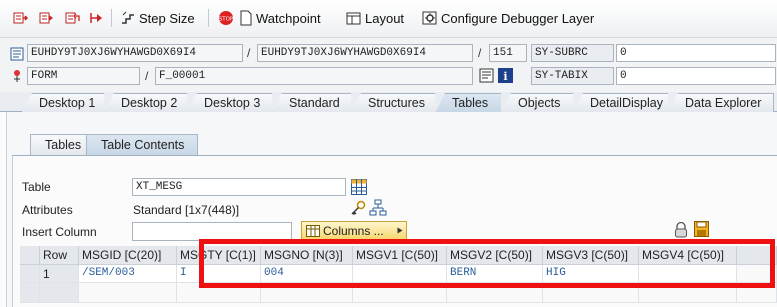  I want to click on table-view-icon, so click(359, 188).